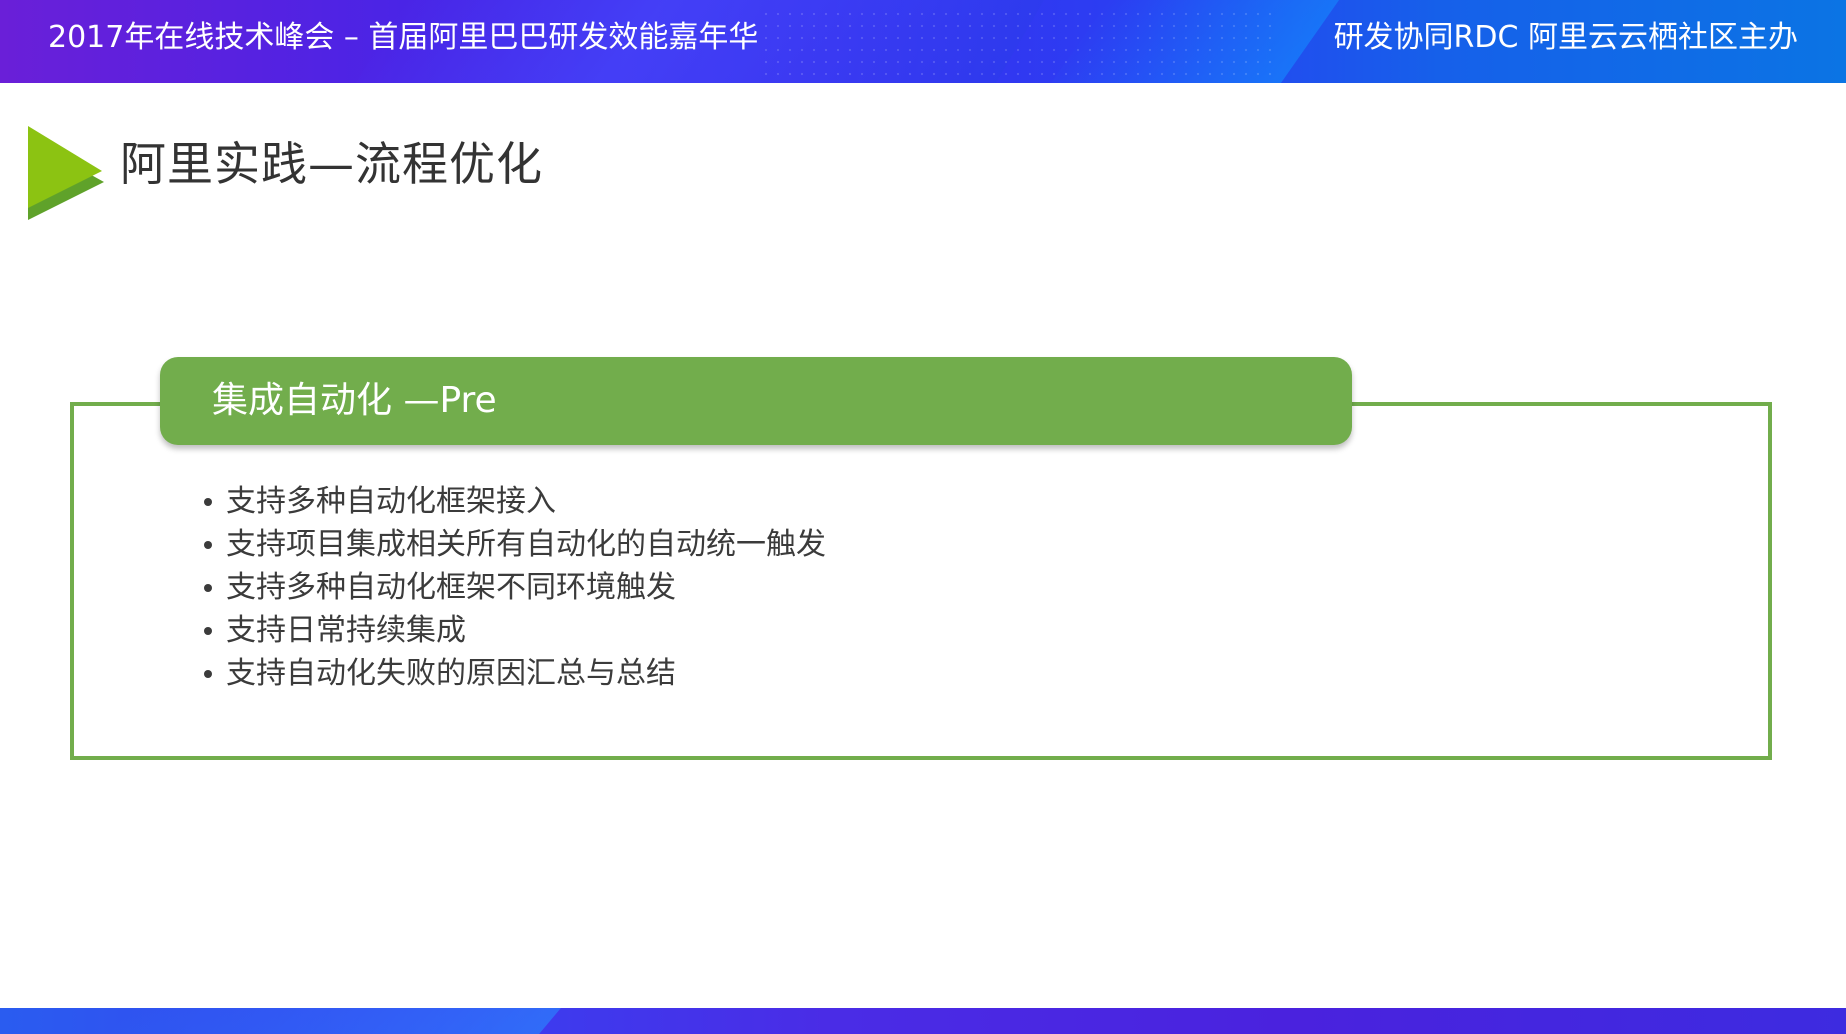 The image size is (1846, 1034). Describe the element at coordinates (66, 173) in the screenshot. I see `play-triangle-icon` at that location.